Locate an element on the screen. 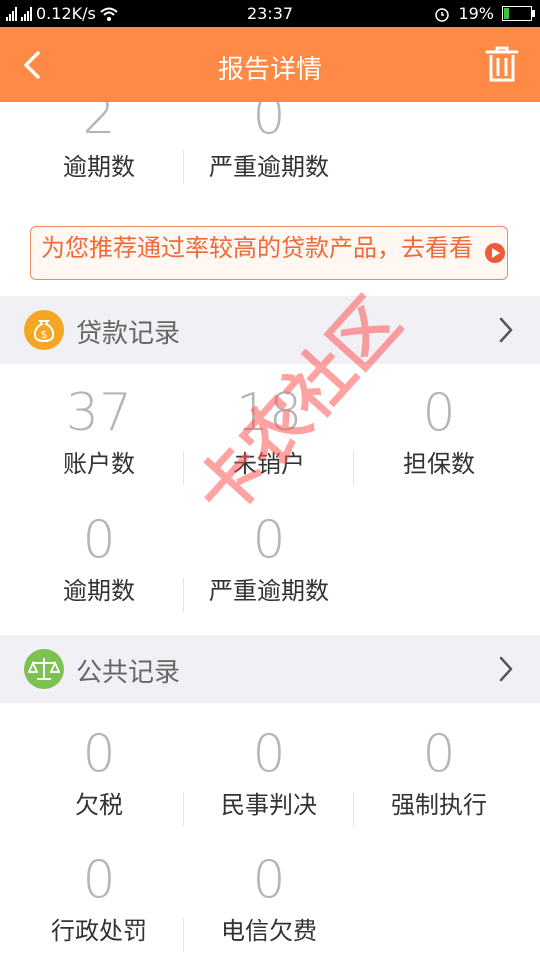  app-header: 报告详情 is located at coordinates (270, 64).